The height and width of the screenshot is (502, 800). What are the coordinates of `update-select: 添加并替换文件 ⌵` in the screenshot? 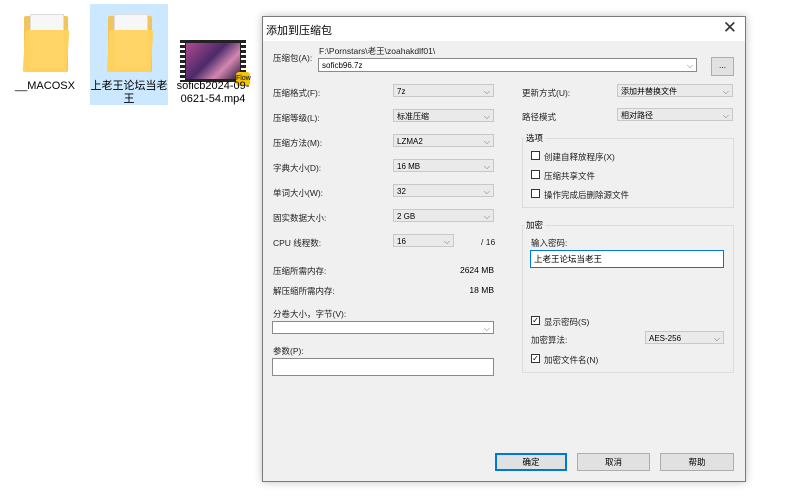 It's located at (675, 90).